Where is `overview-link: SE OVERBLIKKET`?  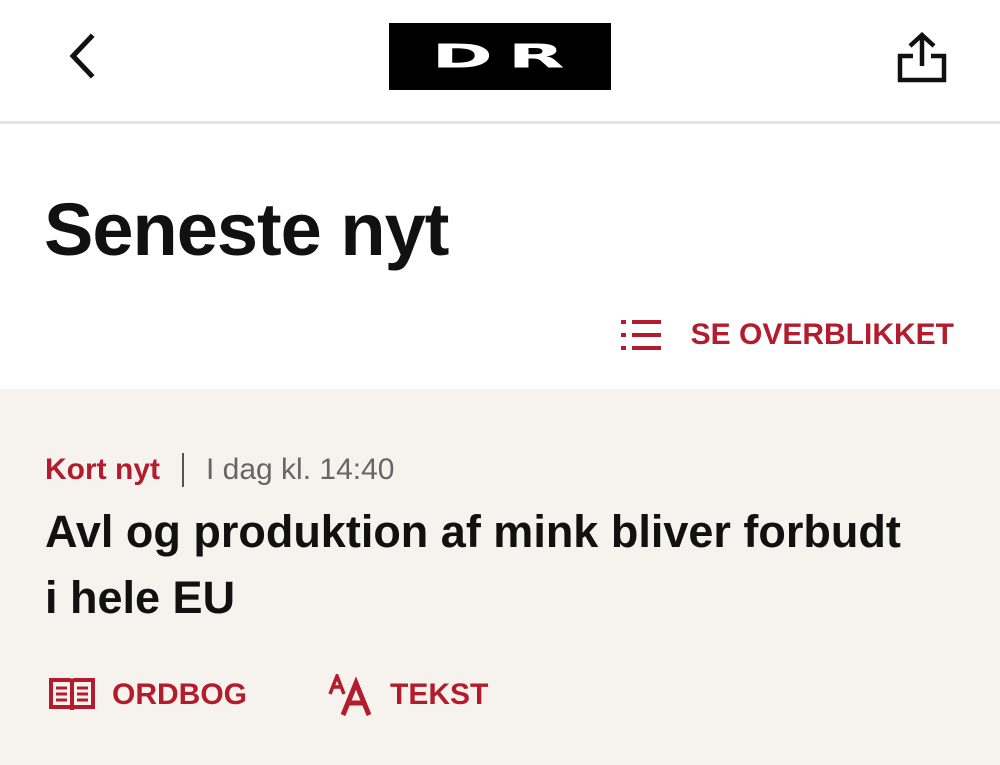 overview-link: SE OVERBLIKKET is located at coordinates (787, 335).